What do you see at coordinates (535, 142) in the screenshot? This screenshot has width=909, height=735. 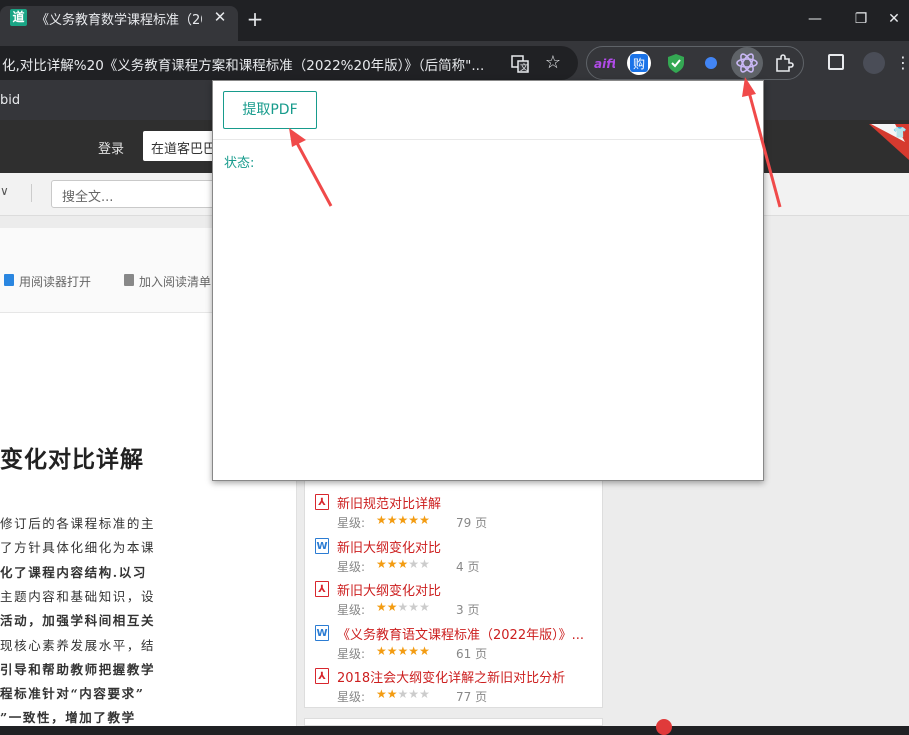 I see `annotation-arrows` at bounding box center [535, 142].